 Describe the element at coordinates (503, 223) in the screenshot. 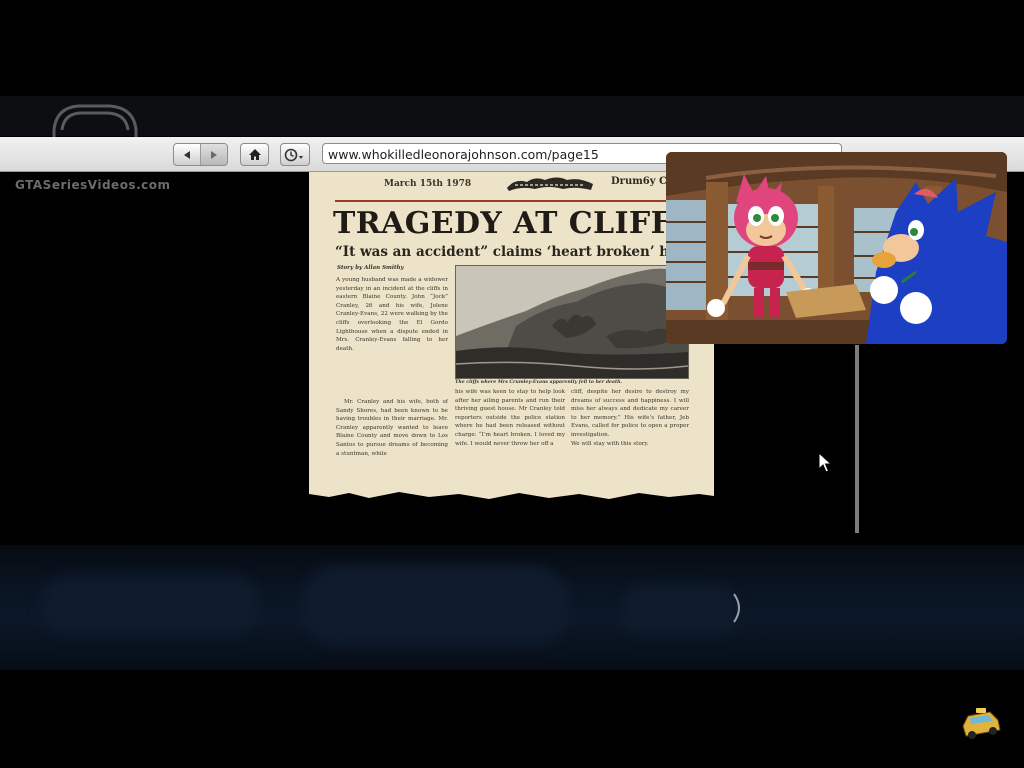

I see `newspaper-headline: TRAGEDY AT CLIFF` at that location.